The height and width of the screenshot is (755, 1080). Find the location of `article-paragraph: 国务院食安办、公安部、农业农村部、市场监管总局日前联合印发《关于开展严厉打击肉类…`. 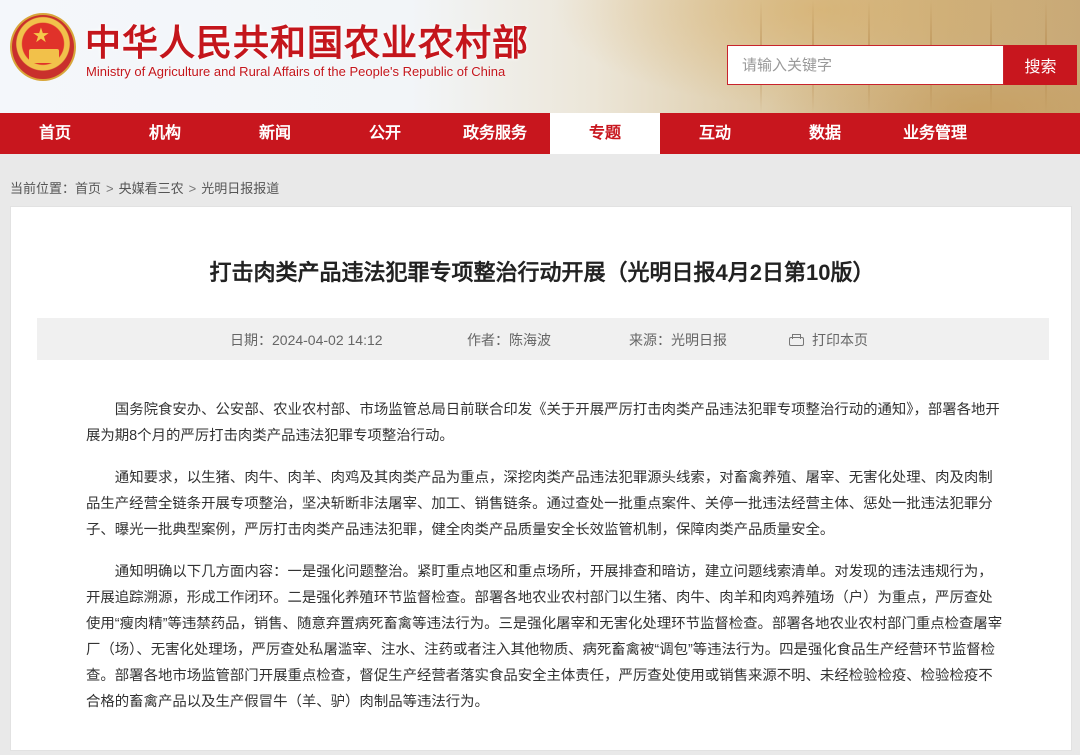

article-paragraph: 国务院食安办、公安部、农业农村部、市场监管总局日前联合印发《关于开展严厉打击肉类… is located at coordinates (543, 423).